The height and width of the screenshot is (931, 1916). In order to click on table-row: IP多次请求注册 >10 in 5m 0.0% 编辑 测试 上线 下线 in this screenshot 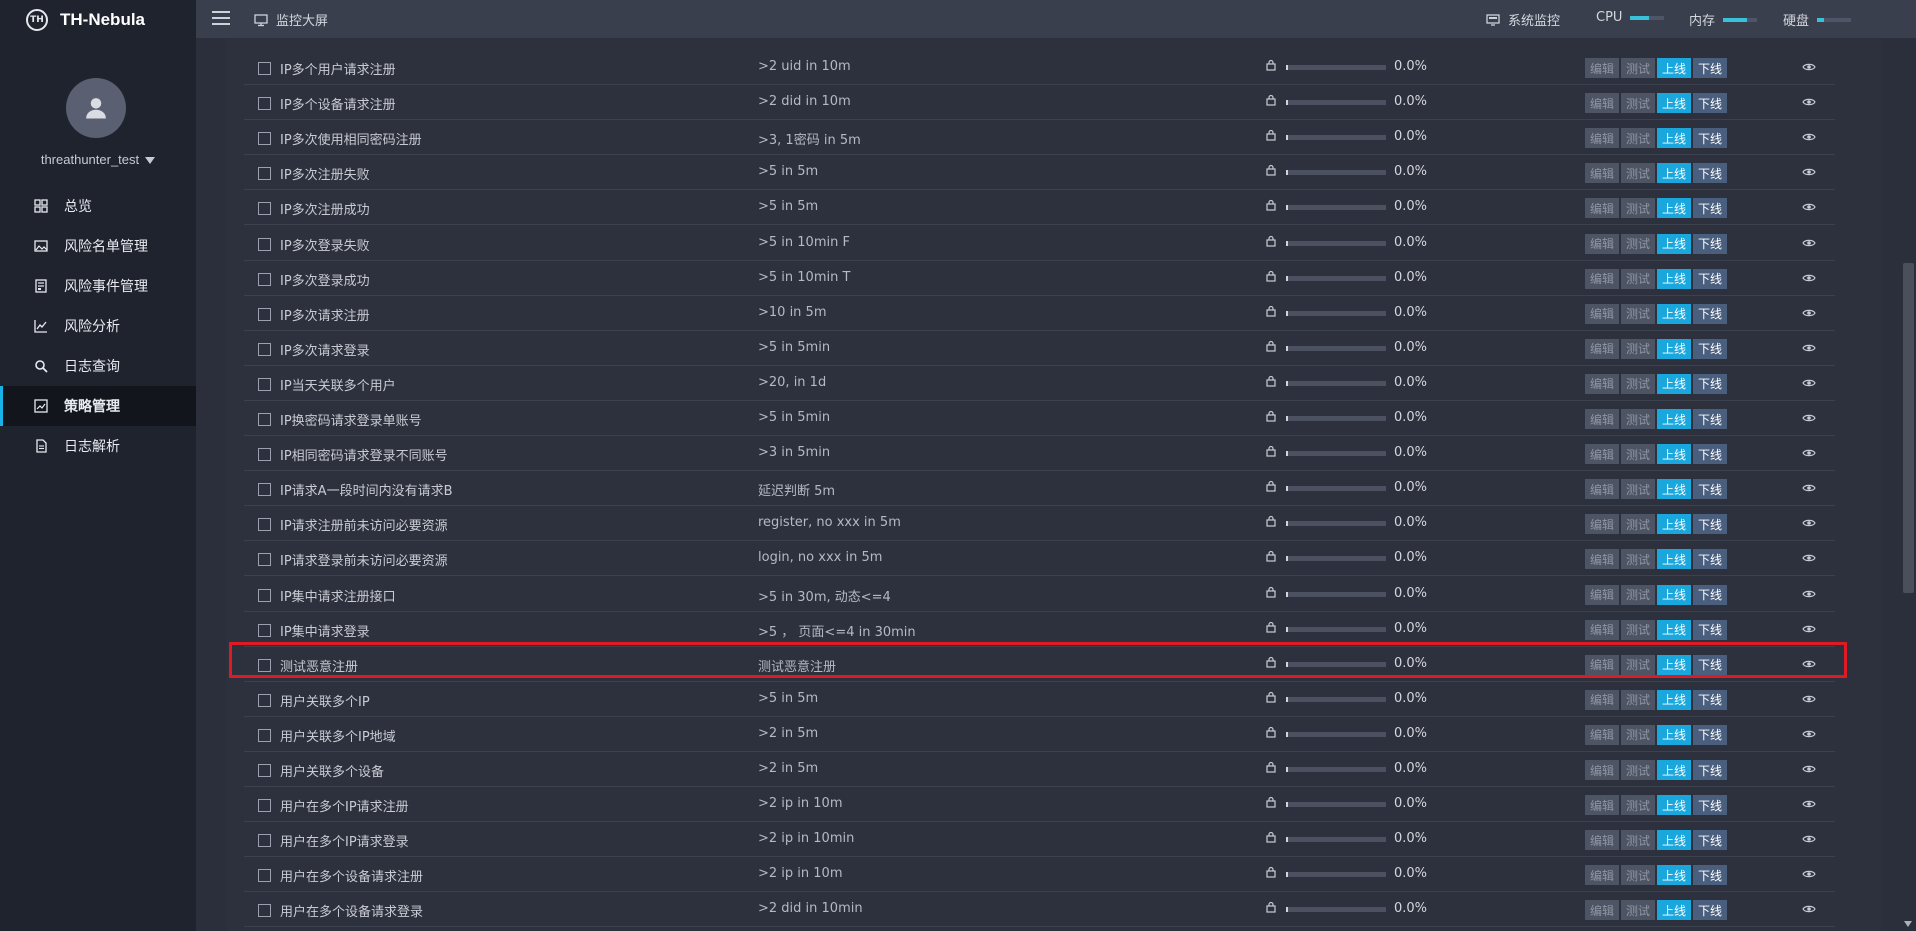, I will do `click(1039, 313)`.